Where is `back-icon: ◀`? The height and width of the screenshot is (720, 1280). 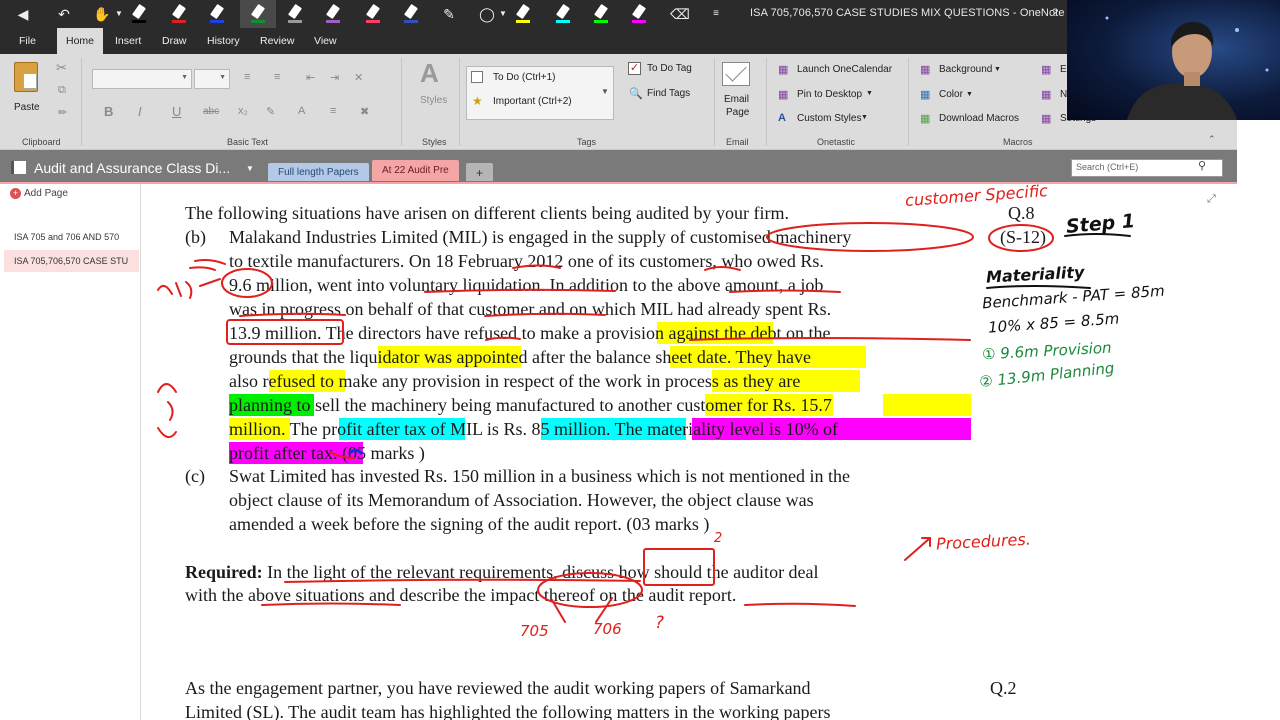 back-icon: ◀ is located at coordinates (23, 14).